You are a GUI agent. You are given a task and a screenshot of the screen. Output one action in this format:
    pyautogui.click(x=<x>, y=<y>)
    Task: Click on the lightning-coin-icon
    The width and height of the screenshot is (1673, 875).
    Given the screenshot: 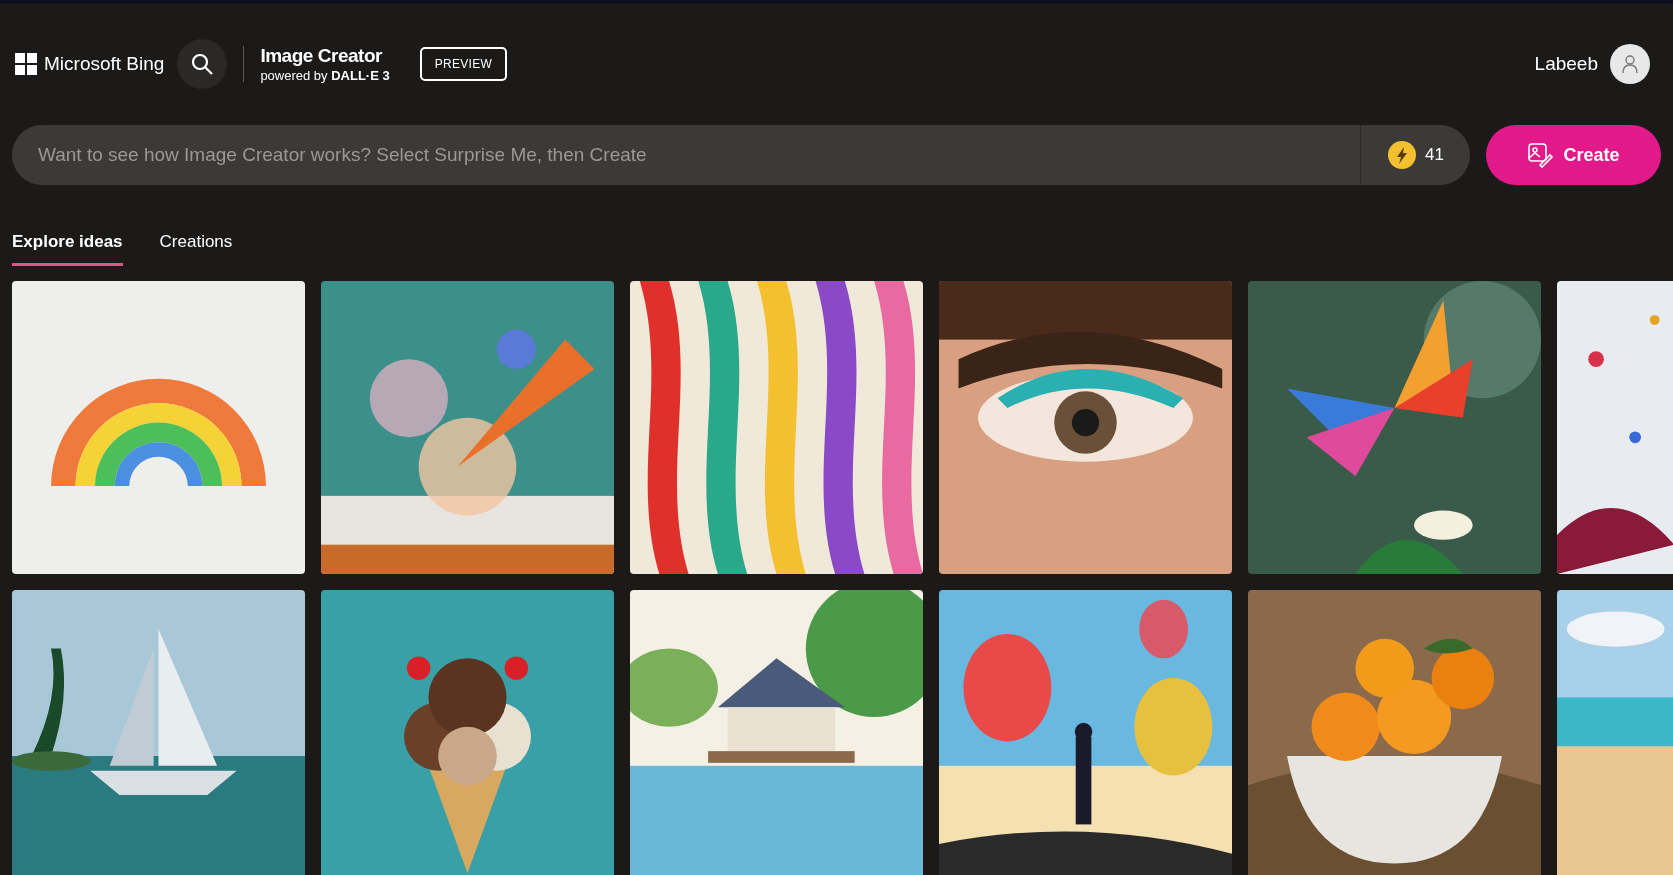 What is the action you would take?
    pyautogui.click(x=1402, y=155)
    